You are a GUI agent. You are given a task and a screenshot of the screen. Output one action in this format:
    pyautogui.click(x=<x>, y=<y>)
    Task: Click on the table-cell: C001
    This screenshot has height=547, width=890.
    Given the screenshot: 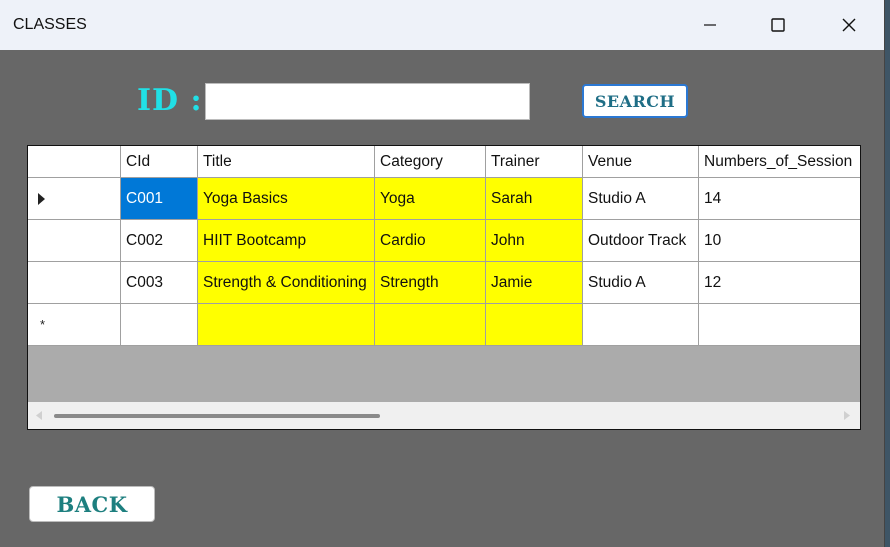 What is the action you would take?
    pyautogui.click(x=159, y=199)
    